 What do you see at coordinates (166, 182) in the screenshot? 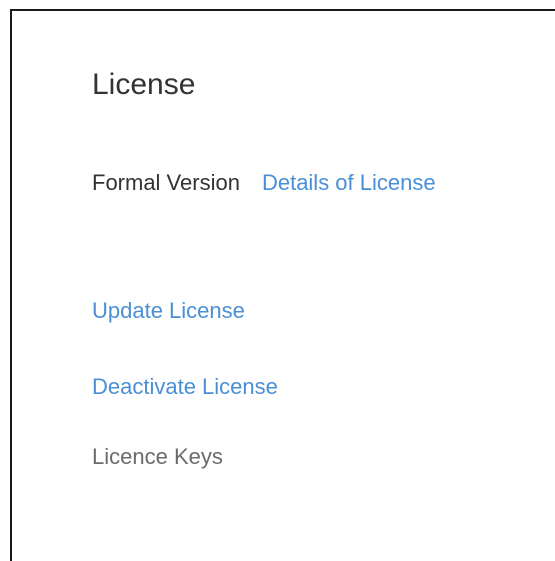
I see `version-label: Formal Version` at bounding box center [166, 182].